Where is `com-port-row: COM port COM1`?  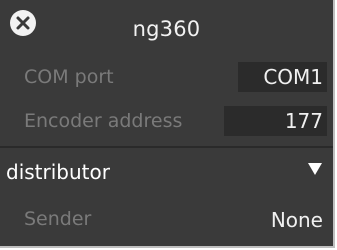 com-port-row: COM port COM1 is located at coordinates (169, 77).